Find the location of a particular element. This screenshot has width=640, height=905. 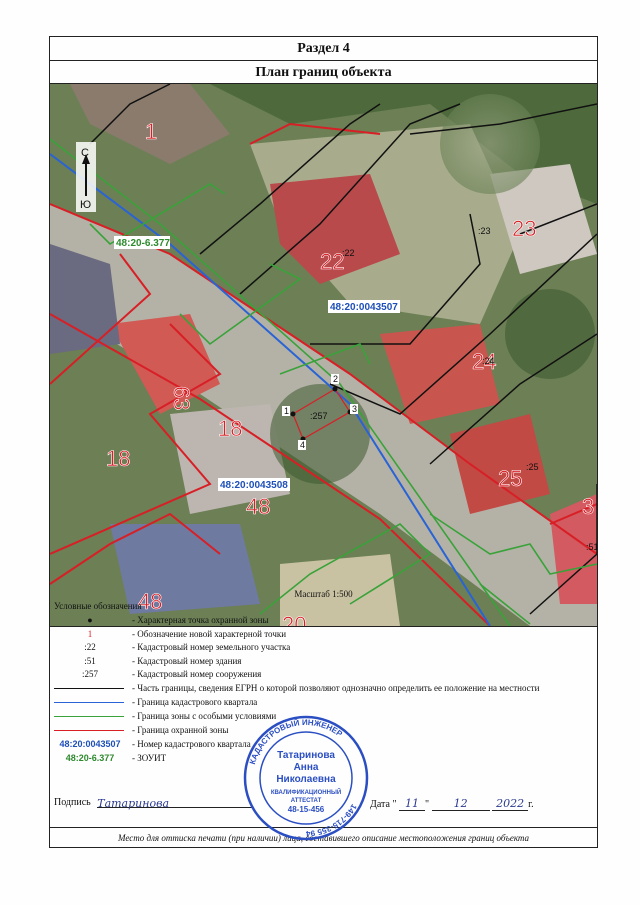

signature-block: Подпись Татаринова is located at coordinates (153, 803).